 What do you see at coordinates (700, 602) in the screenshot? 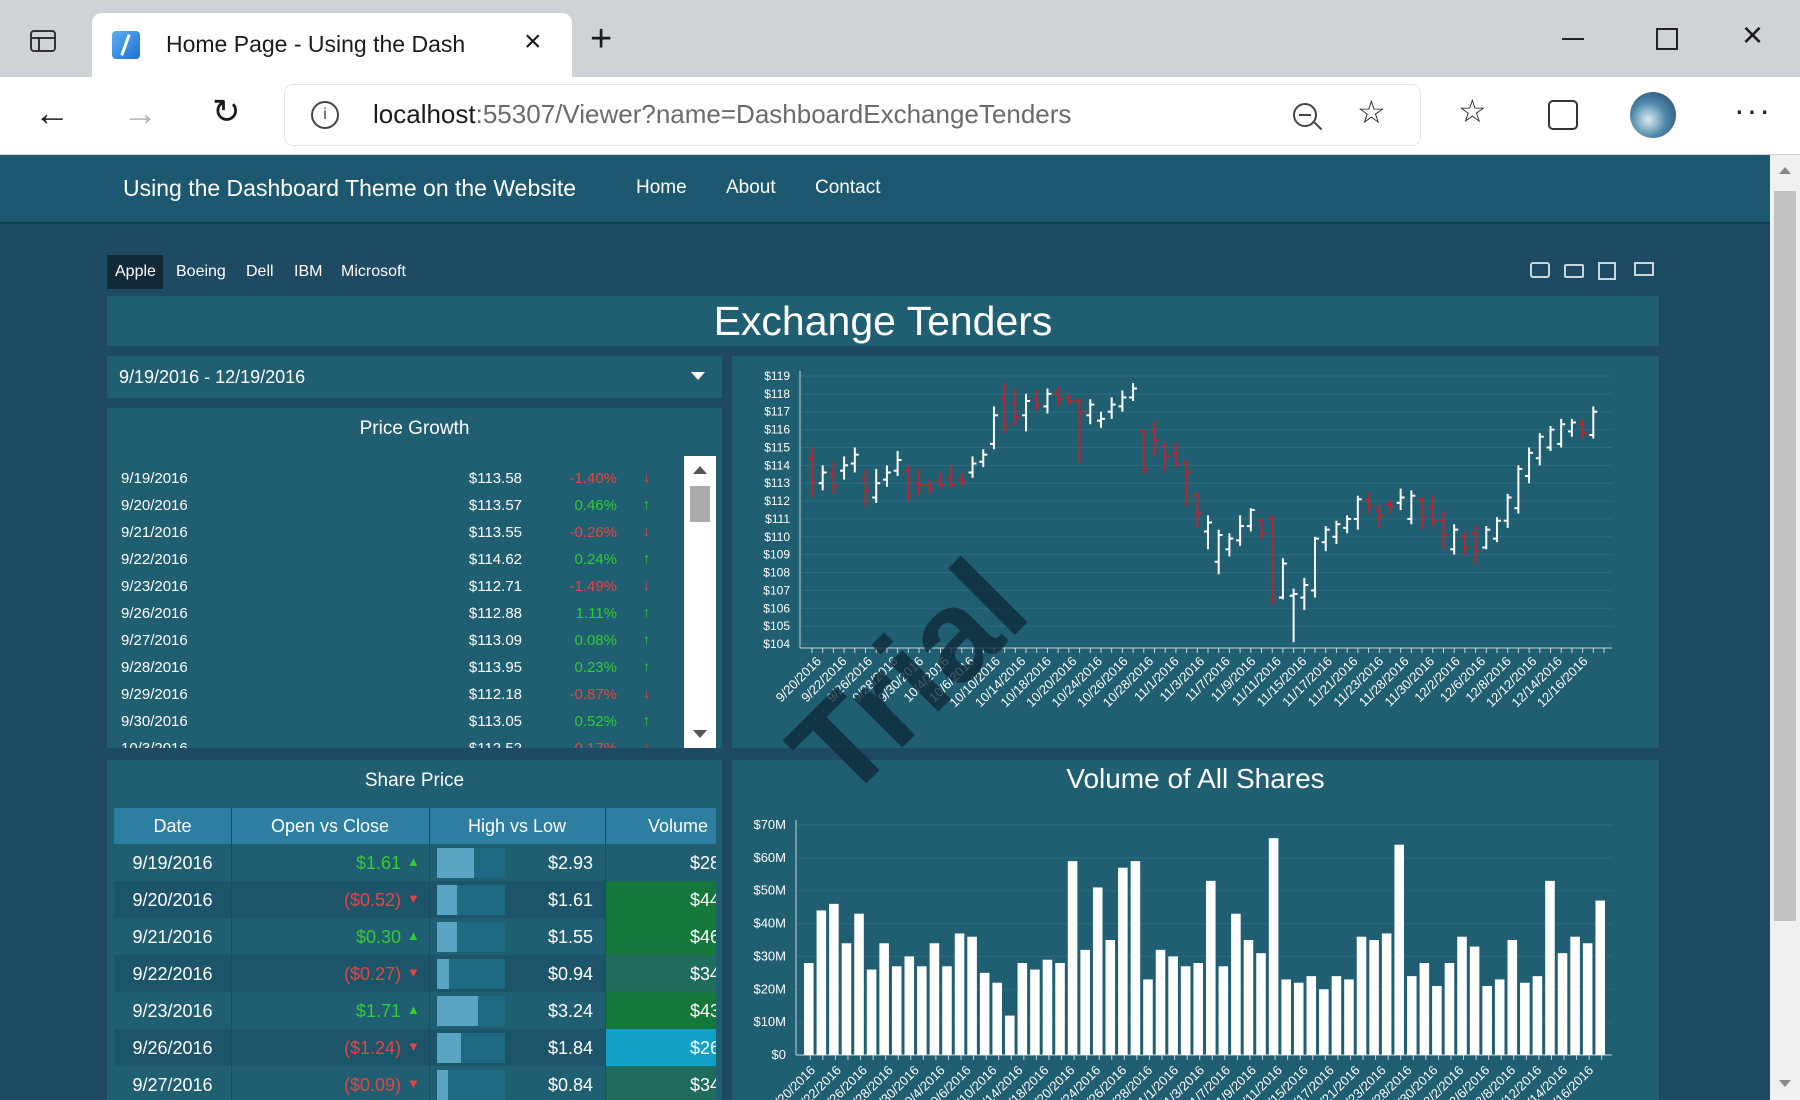
I see `price-growth-scrollbar` at bounding box center [700, 602].